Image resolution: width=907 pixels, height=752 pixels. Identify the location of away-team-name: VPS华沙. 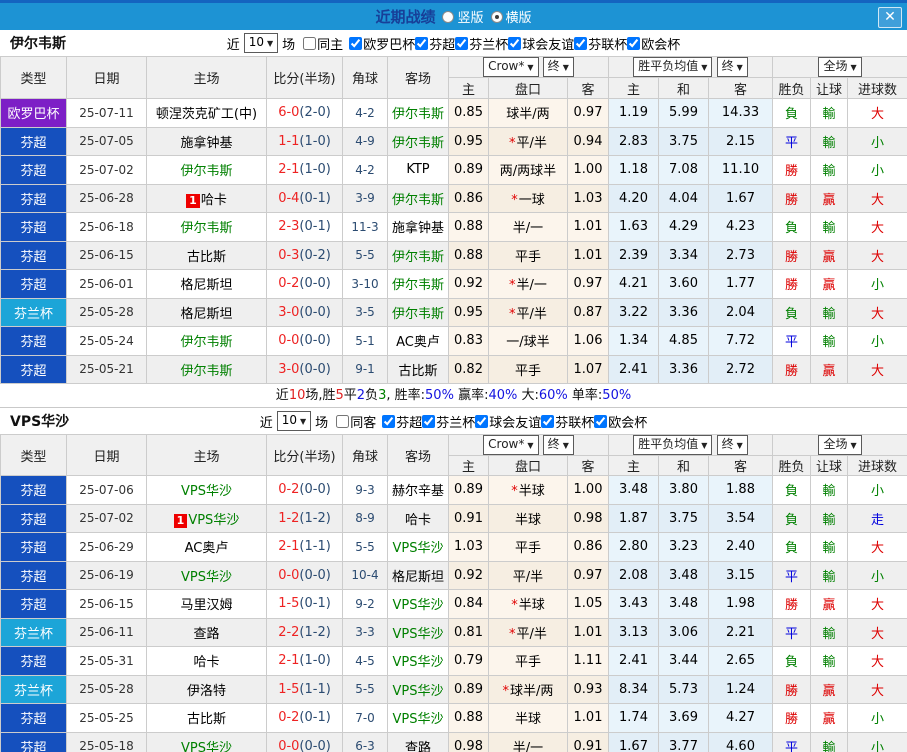
(418, 549).